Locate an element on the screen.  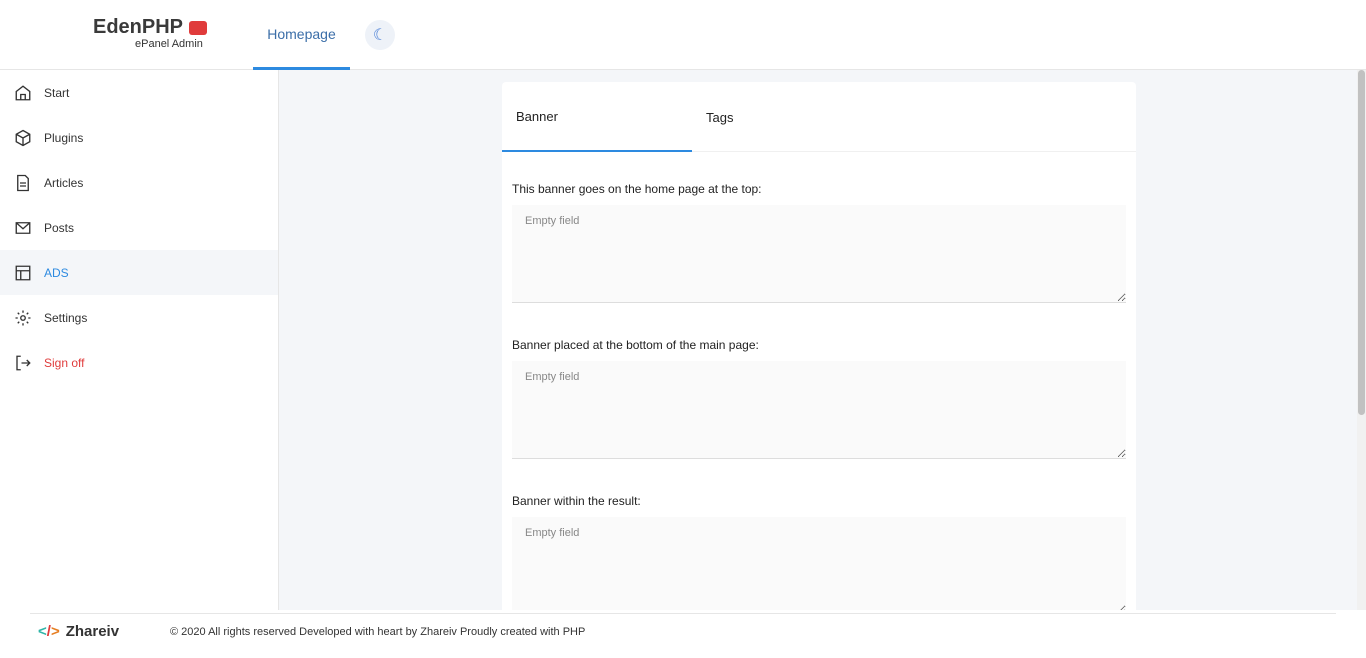
box-icon is located at coordinates (23, 137).